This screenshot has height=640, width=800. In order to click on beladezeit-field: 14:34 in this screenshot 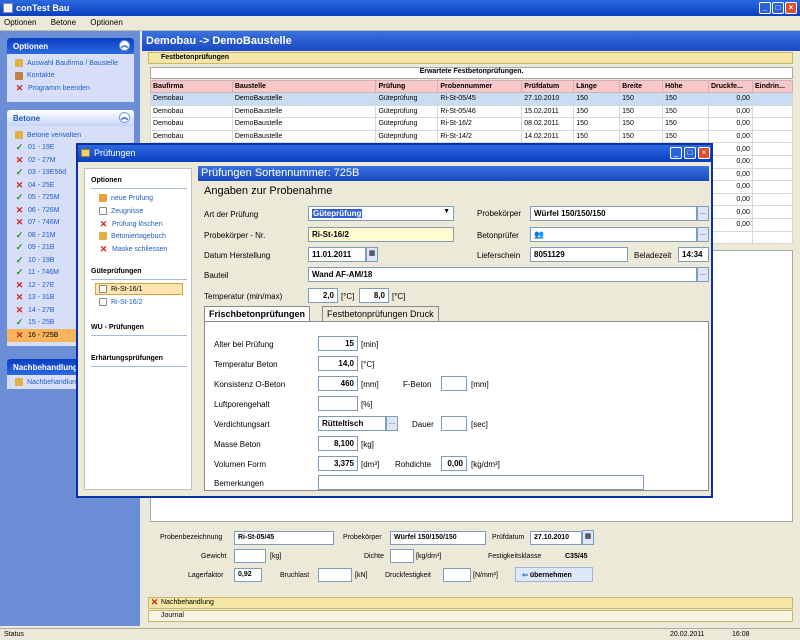, I will do `click(693, 254)`.